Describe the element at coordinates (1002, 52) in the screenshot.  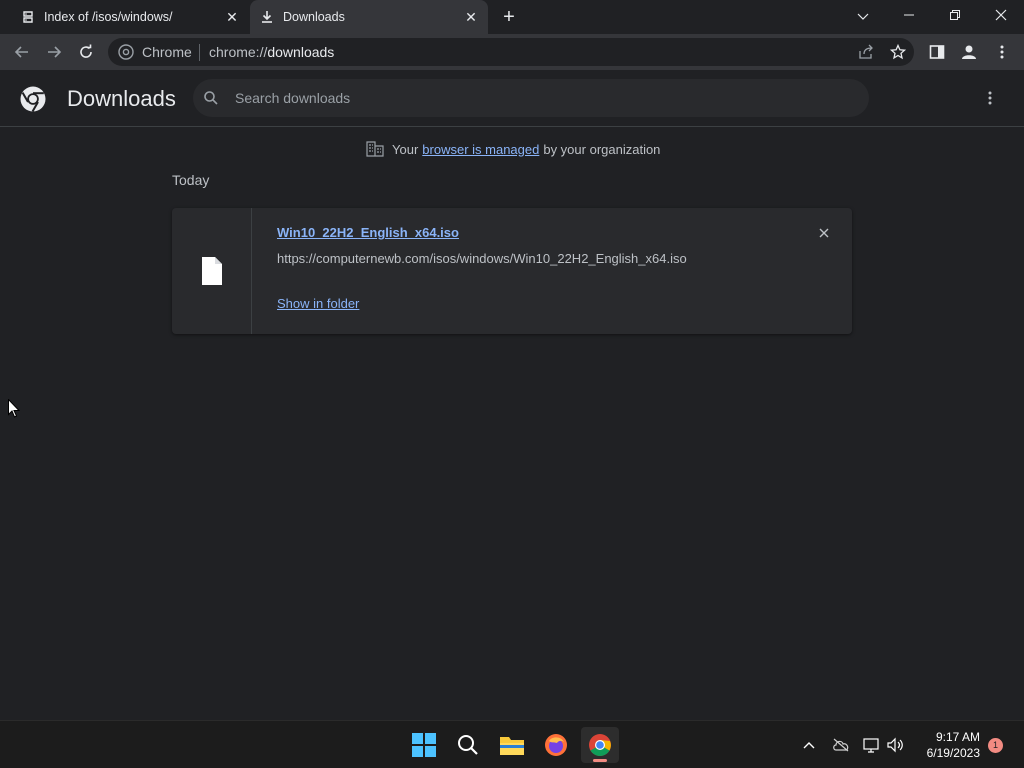
I see `chrome-menu-icon` at that location.